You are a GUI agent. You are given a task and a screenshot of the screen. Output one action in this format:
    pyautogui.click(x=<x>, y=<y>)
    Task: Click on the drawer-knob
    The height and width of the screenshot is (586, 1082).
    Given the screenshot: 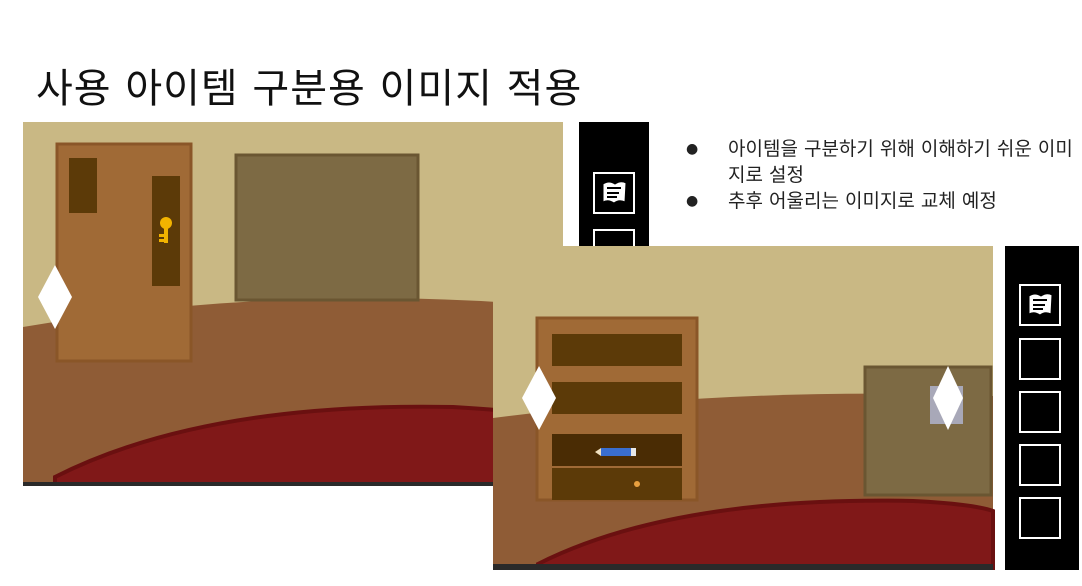 What is the action you would take?
    pyautogui.click(x=637, y=484)
    